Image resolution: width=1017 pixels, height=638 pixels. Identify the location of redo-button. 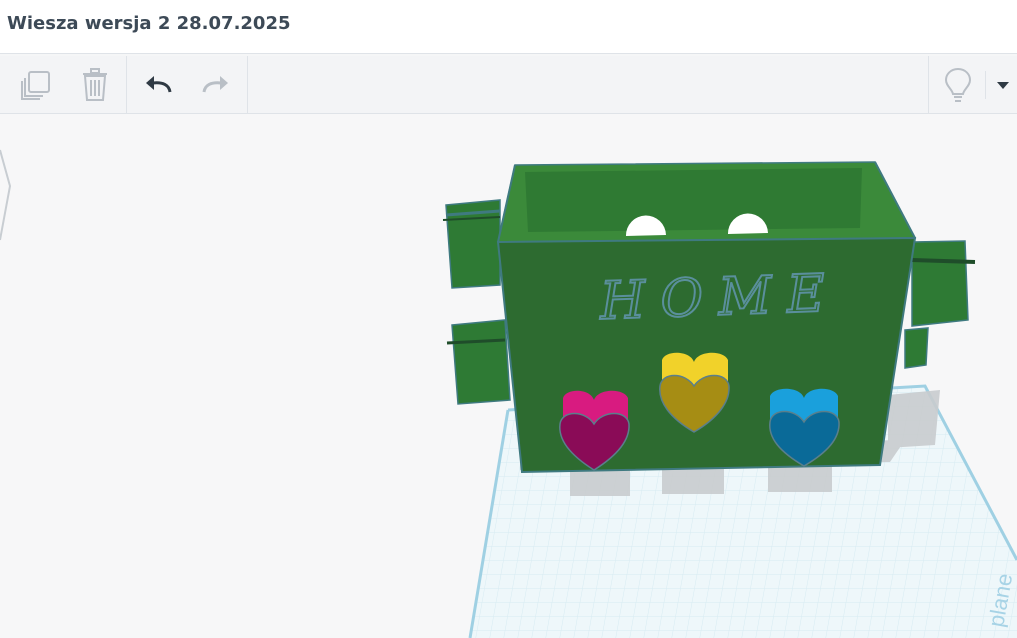
(216, 84).